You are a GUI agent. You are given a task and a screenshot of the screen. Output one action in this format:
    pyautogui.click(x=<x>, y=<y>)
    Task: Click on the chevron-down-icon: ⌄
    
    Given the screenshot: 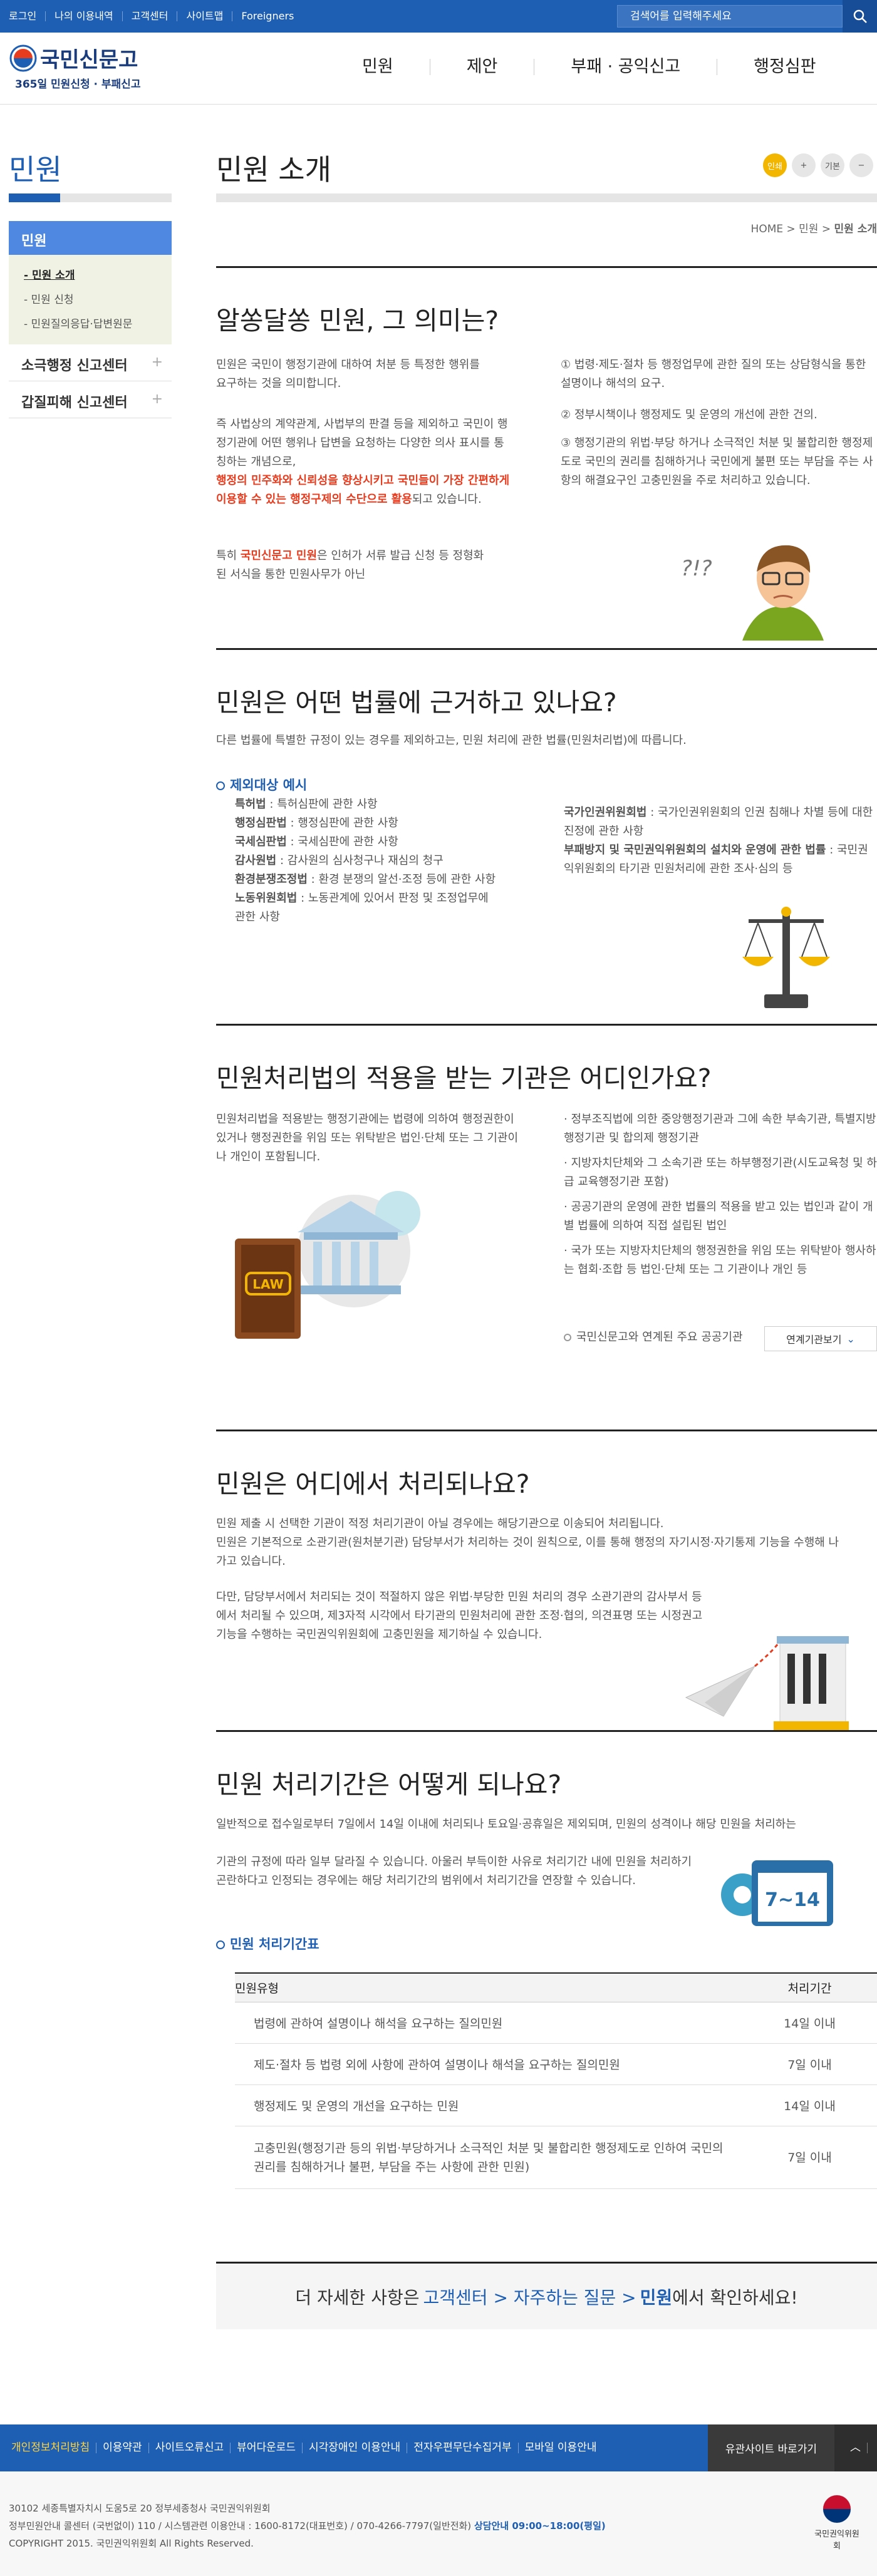 What is the action you would take?
    pyautogui.click(x=850, y=1339)
    